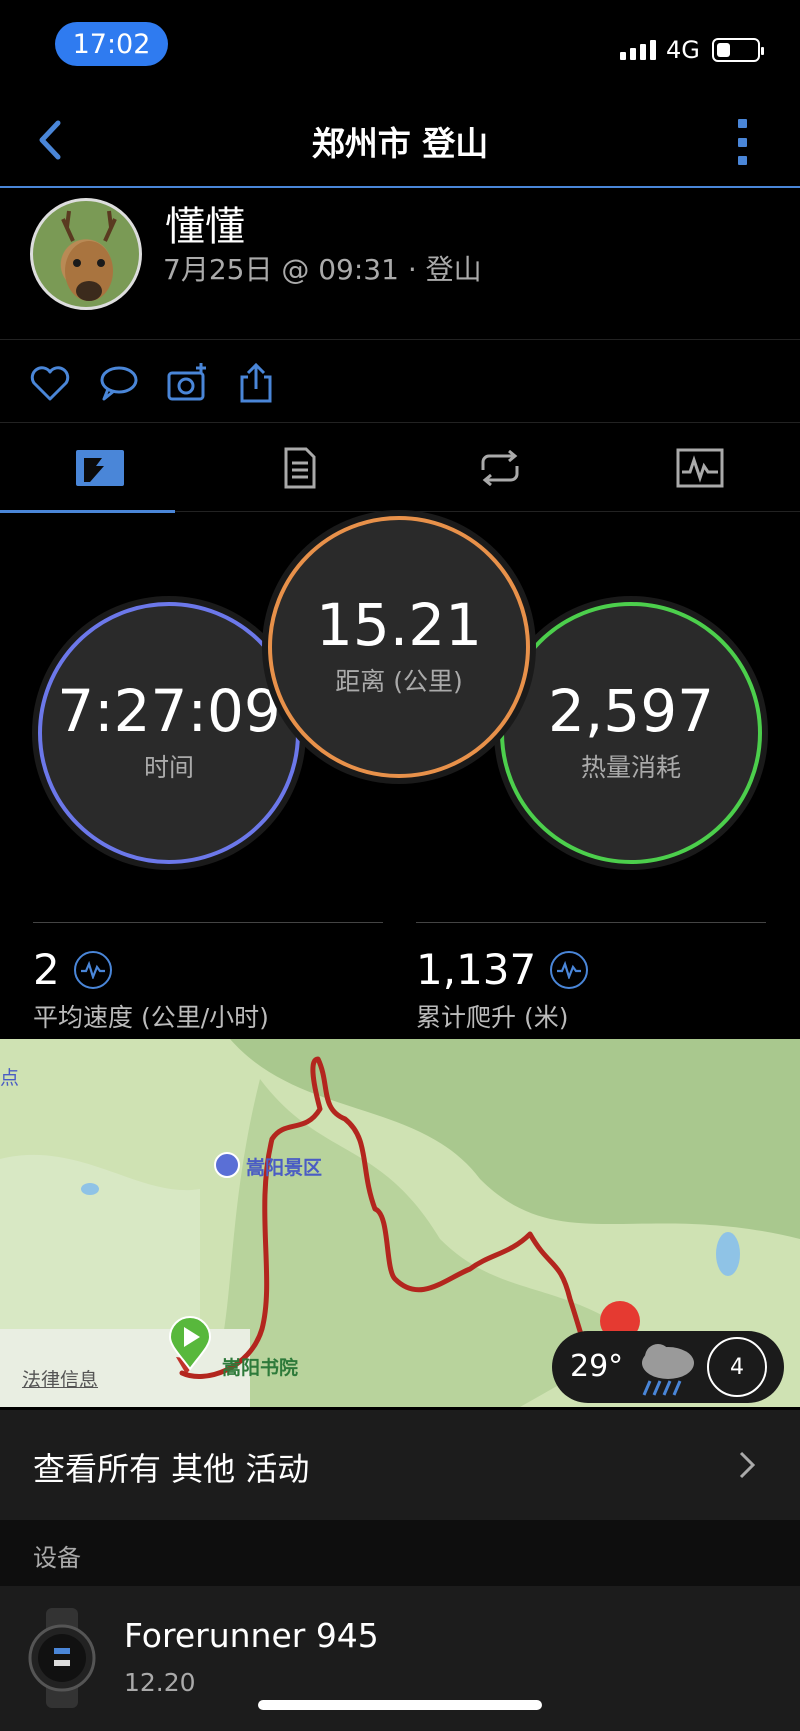 This screenshot has height=1731, width=800. I want to click on weather-temp: 29°, so click(597, 1366).